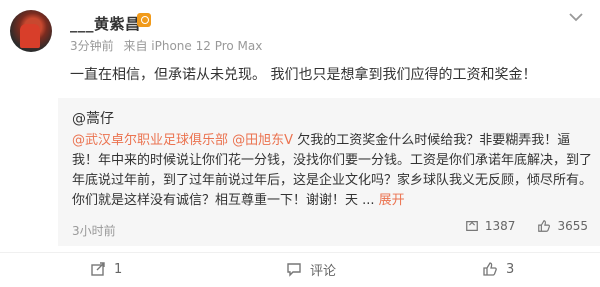 This screenshot has width=600, height=287. I want to click on expand-link: 展开, so click(392, 200).